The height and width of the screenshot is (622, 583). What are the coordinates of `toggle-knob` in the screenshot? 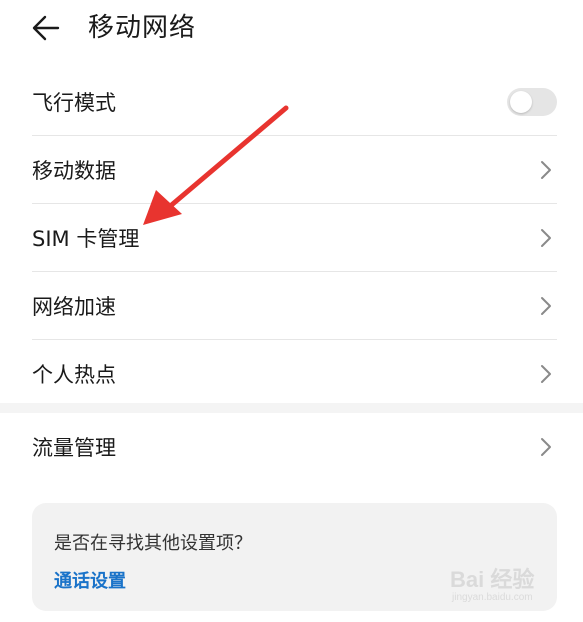 It's located at (521, 101).